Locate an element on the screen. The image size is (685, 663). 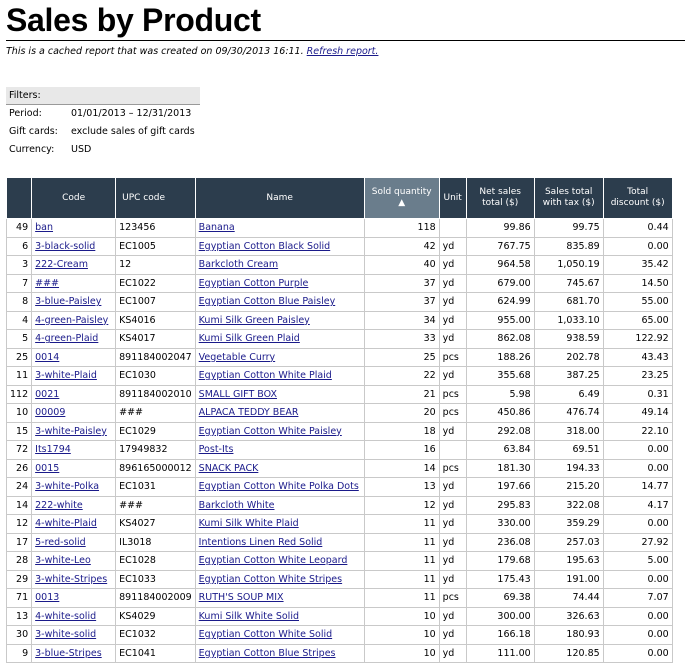
product-name-link: Egyptian Cotton Purple is located at coordinates (254, 283).